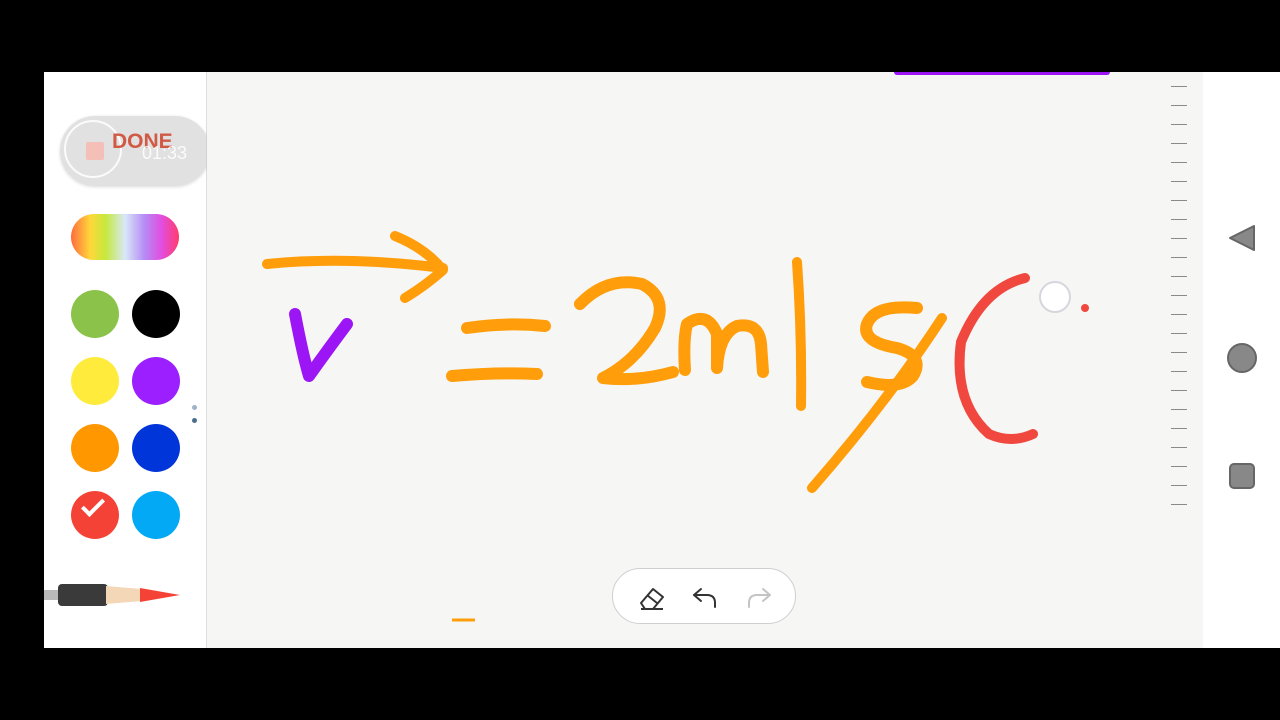  Describe the element at coordinates (494, 374) in the screenshot. I see `stroke-equals-bottom` at that location.